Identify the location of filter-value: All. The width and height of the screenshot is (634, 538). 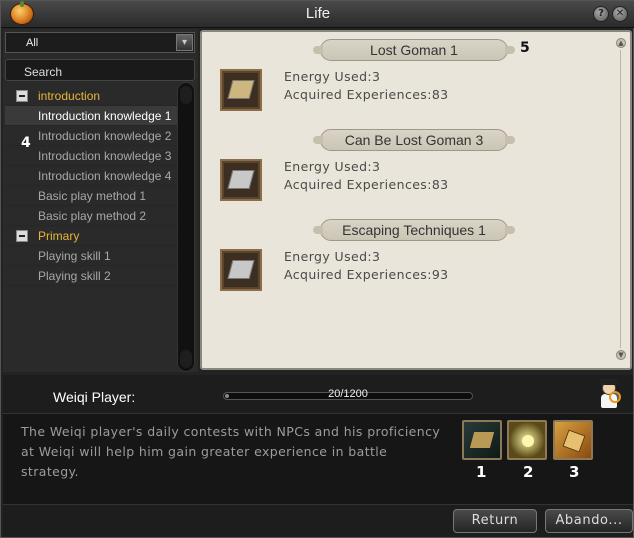
(32, 43).